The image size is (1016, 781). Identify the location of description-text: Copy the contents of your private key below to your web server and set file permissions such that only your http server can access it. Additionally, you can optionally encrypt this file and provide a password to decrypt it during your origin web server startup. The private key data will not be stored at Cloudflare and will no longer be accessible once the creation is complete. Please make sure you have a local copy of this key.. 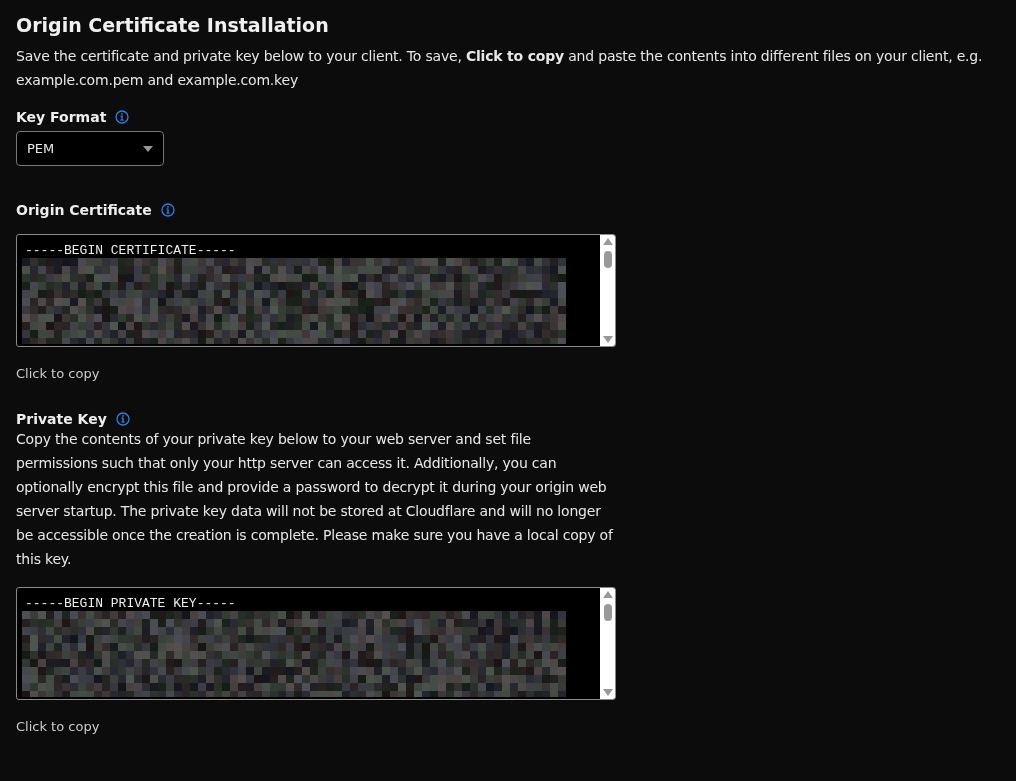
(315, 499).